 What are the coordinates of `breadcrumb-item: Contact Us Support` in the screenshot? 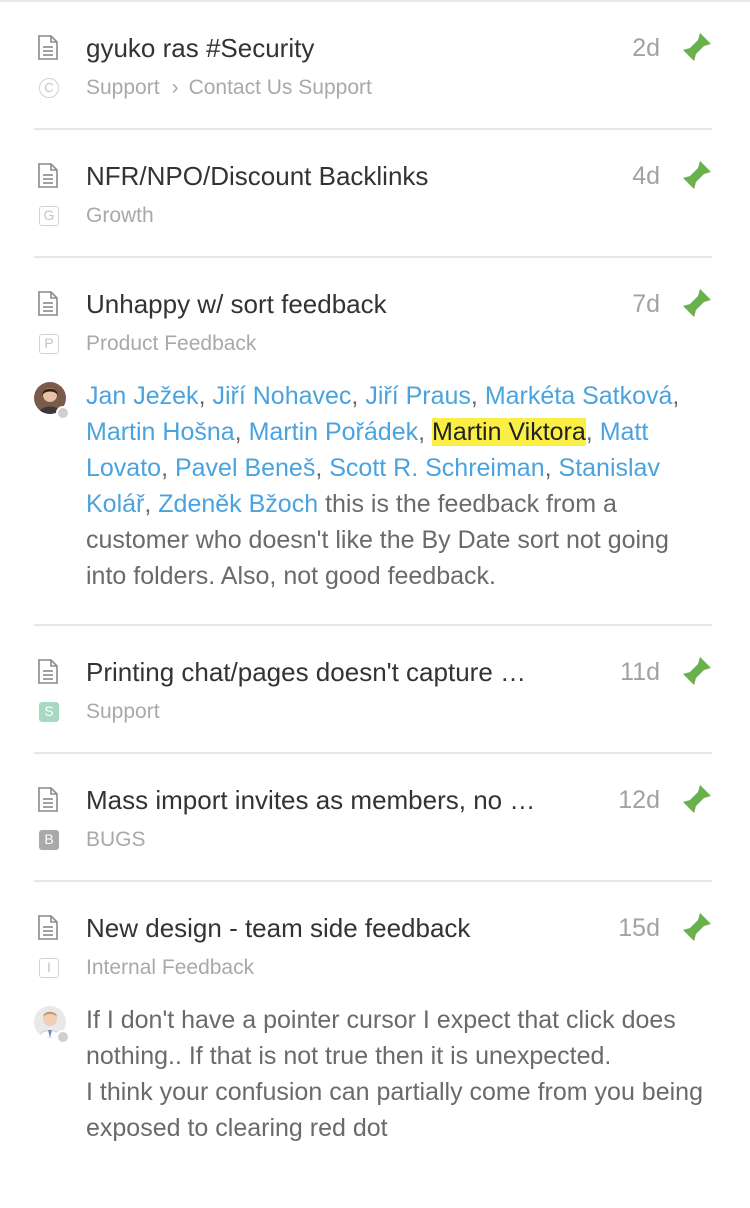 It's located at (280, 87).